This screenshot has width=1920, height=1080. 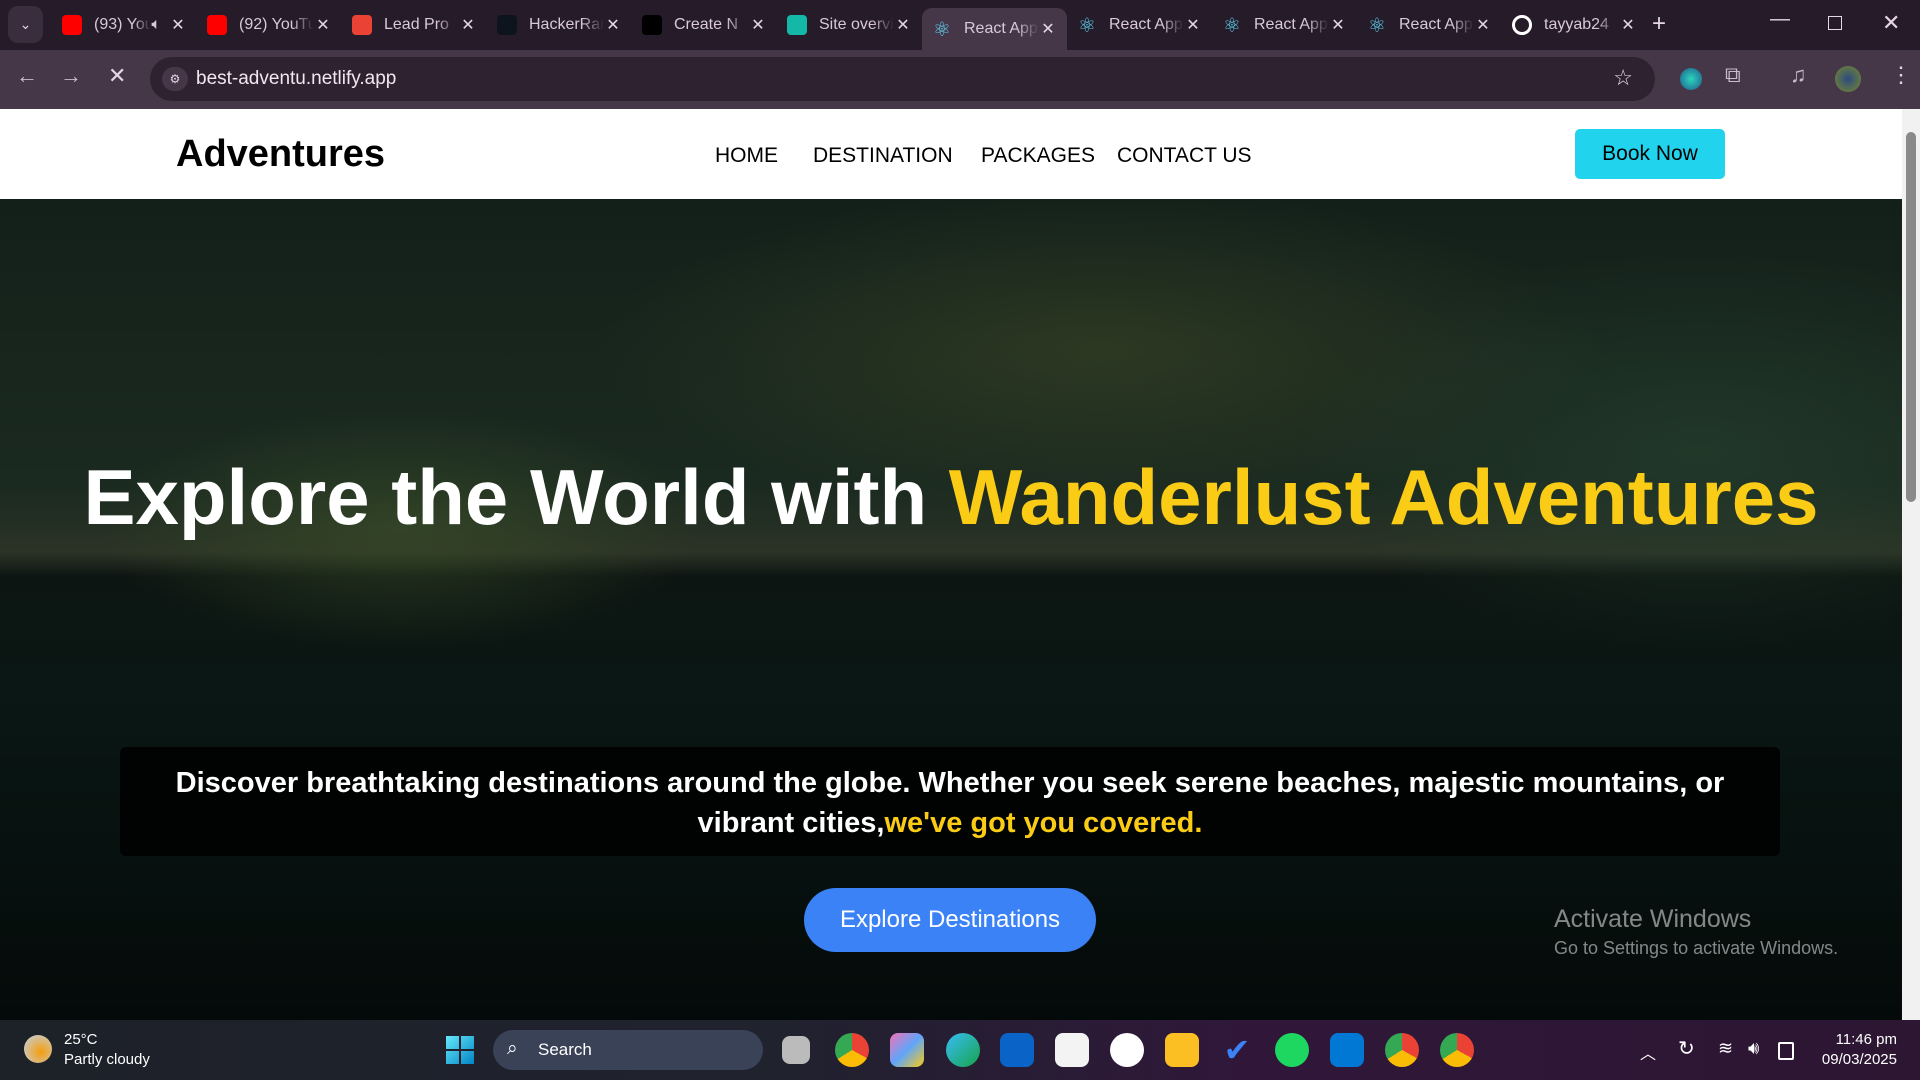 I want to click on netlify-icon, so click(x=797, y=25).